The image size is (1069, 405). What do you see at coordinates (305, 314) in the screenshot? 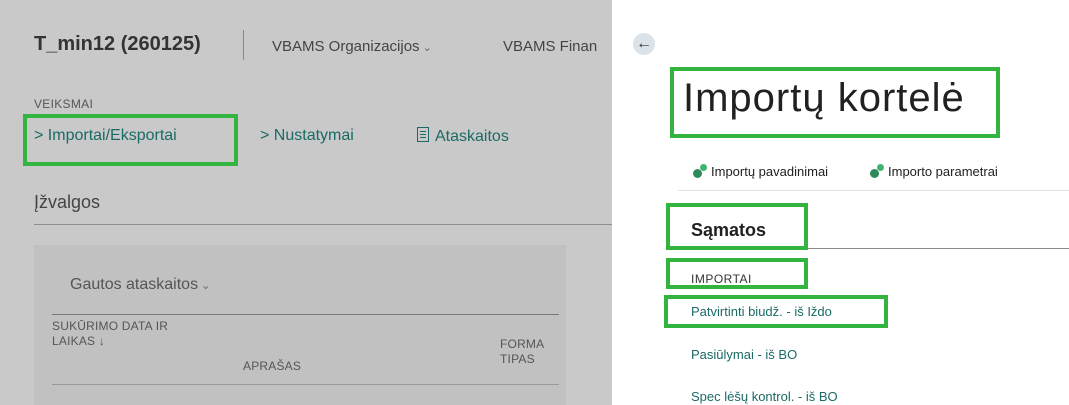
I see `table-header-divider` at bounding box center [305, 314].